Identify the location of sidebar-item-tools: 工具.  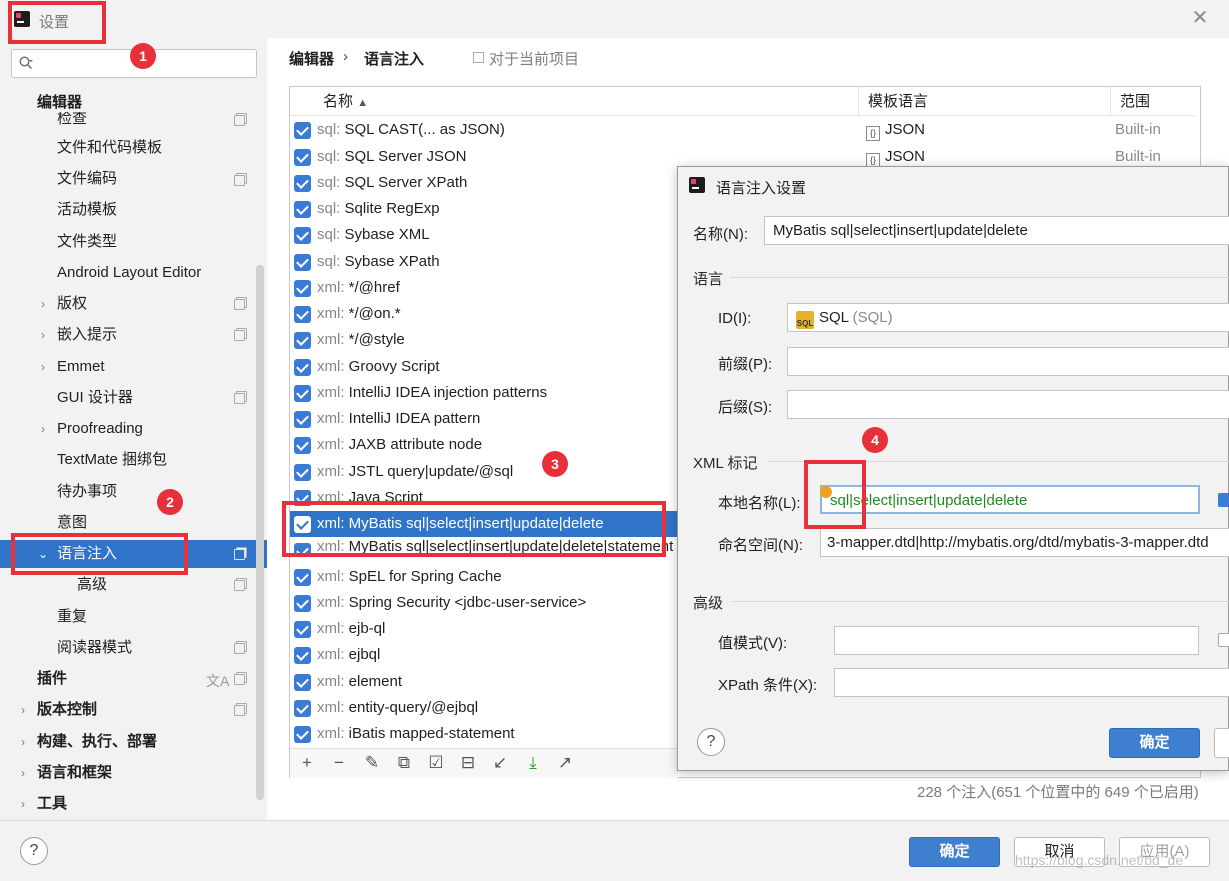
(52, 804).